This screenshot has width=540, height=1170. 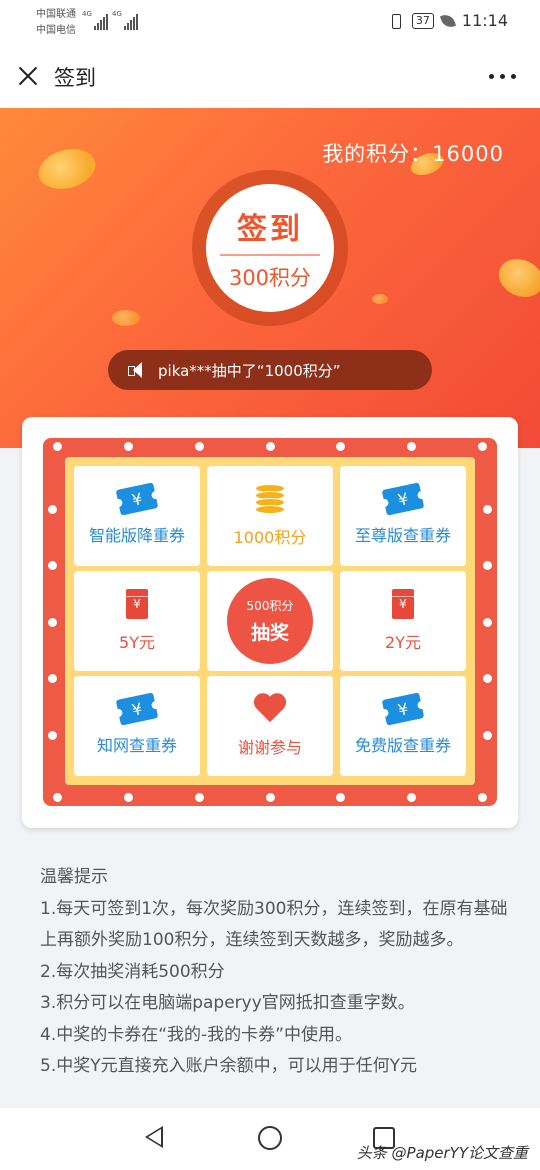 What do you see at coordinates (270, 606) in the screenshot?
I see `draw-cost: 500积分` at bounding box center [270, 606].